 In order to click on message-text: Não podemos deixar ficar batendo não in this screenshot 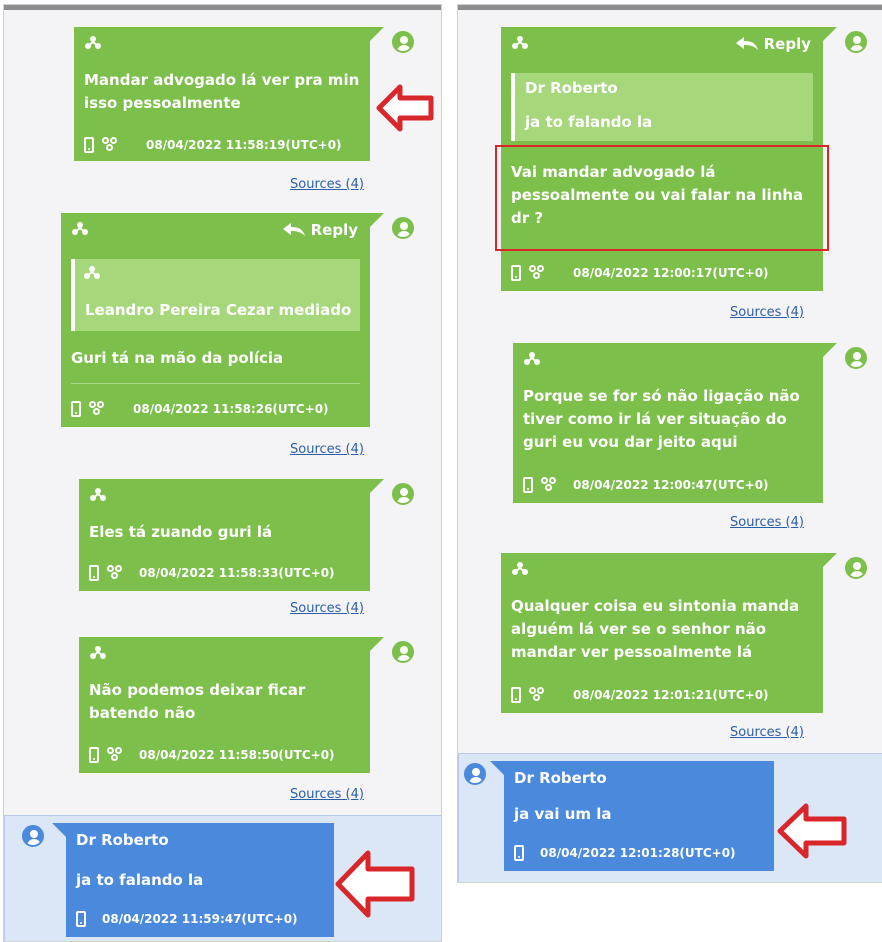, I will do `click(197, 701)`.